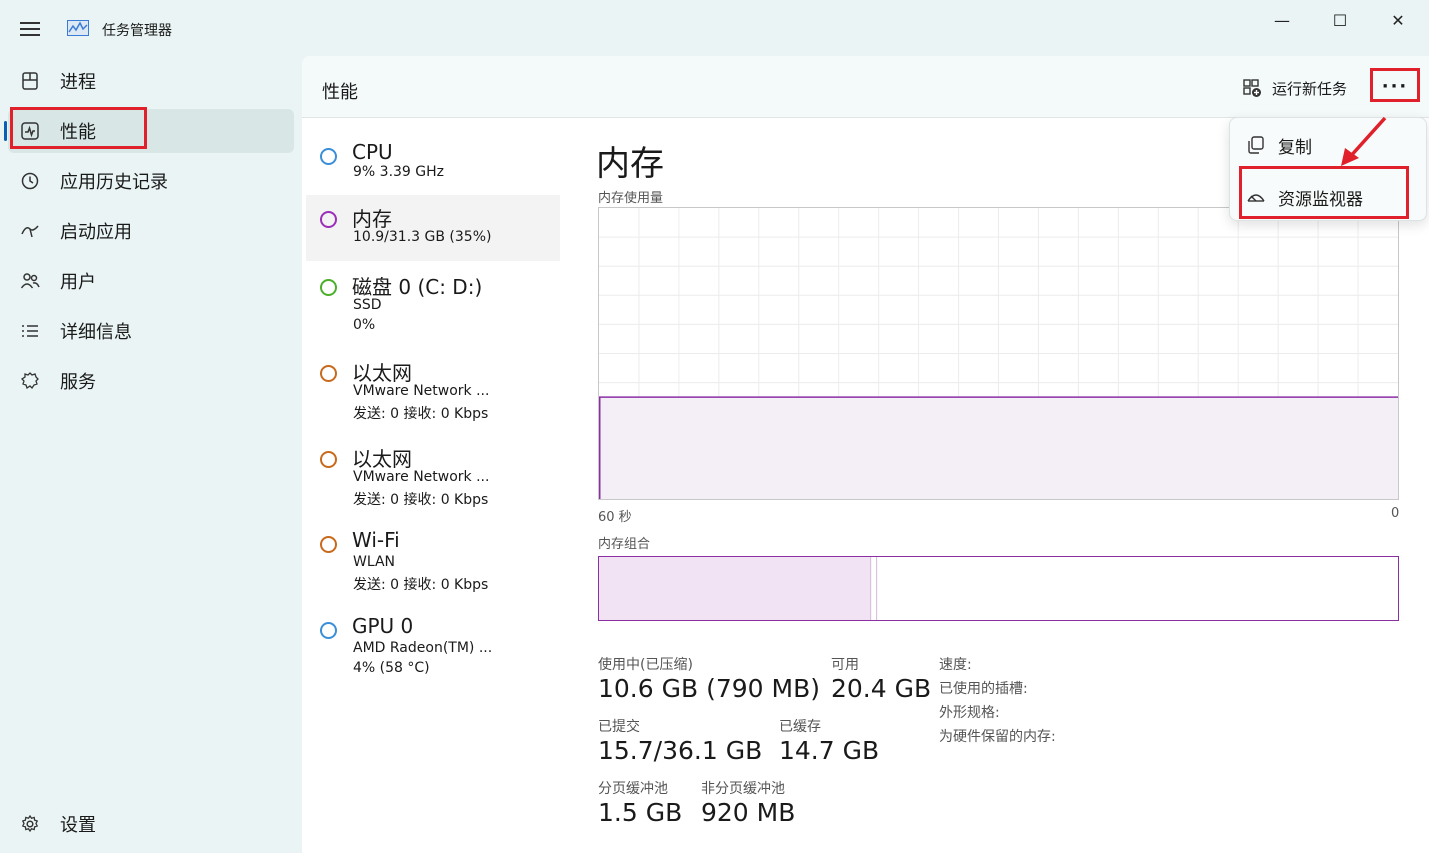  Describe the element at coordinates (137, 31) in the screenshot. I see `app-title: 任务管理器` at that location.